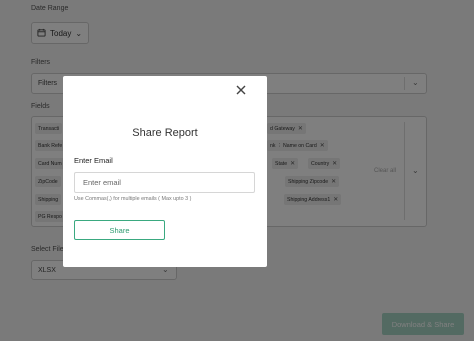 Image resolution: width=474 pixels, height=341 pixels. Describe the element at coordinates (241, 89) in the screenshot. I see `close-icon` at that location.